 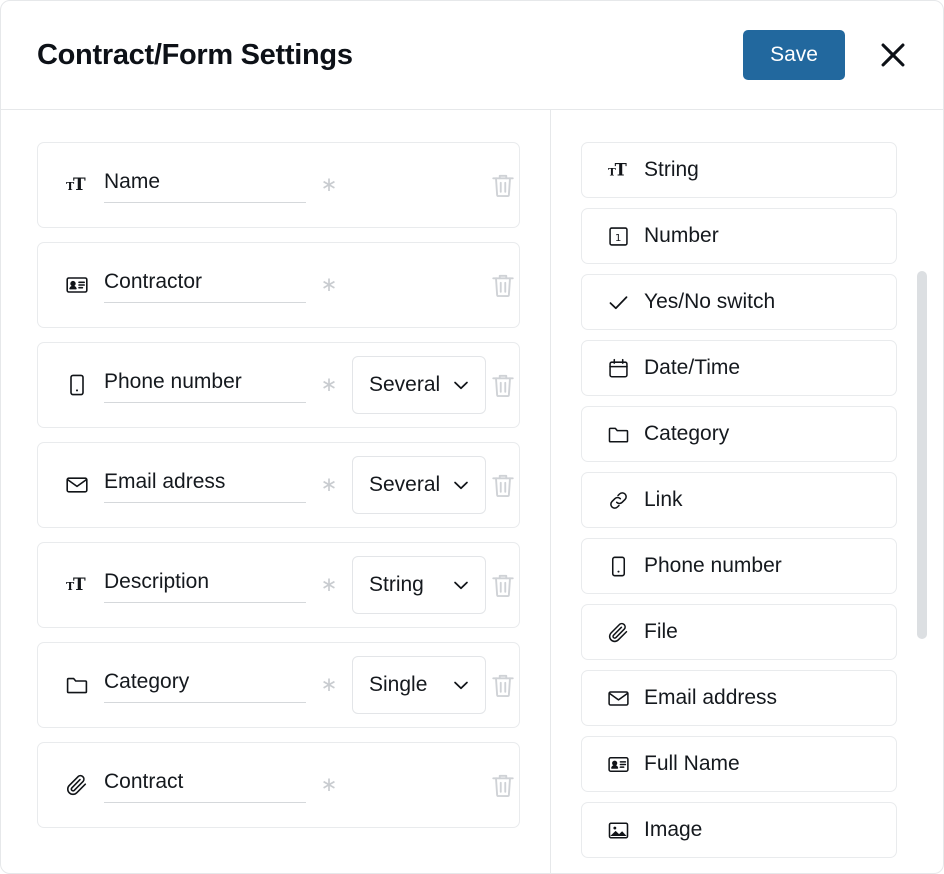 What do you see at coordinates (692, 367) in the screenshot?
I see `palette-item-label: Date/Time` at bounding box center [692, 367].